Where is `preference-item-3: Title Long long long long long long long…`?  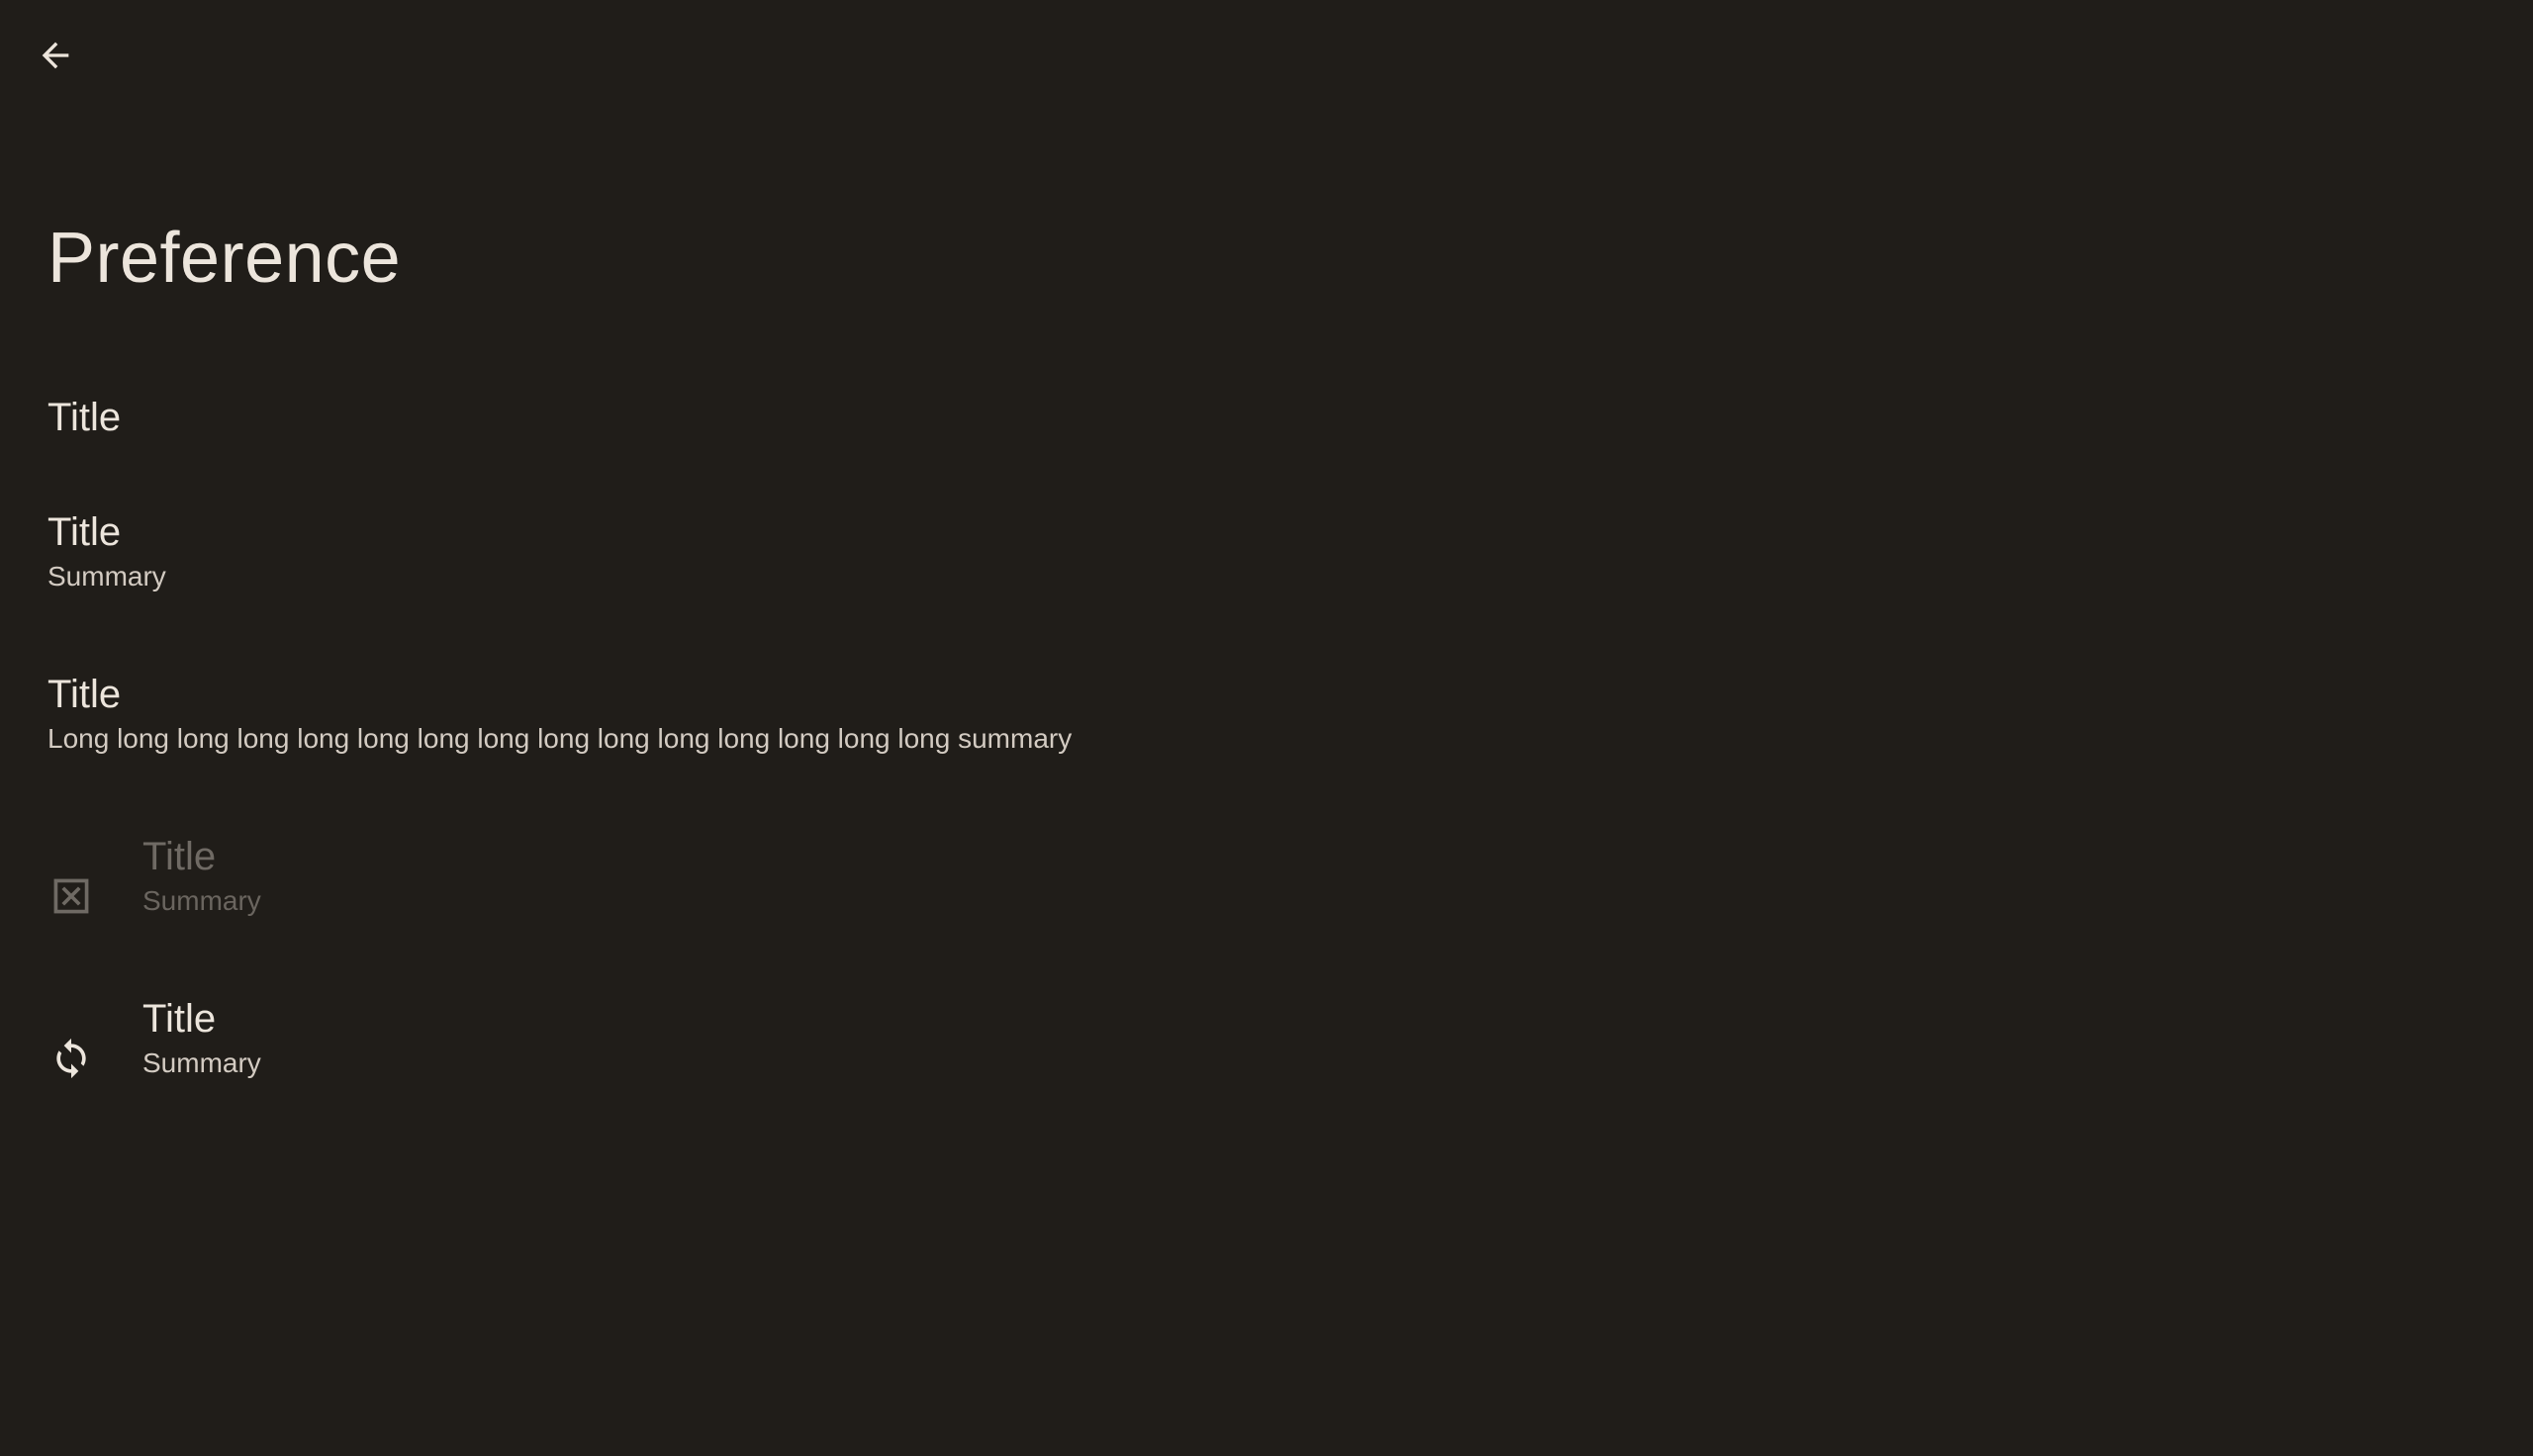 preference-item-3: Title Long long long long long long long… is located at coordinates (1266, 731).